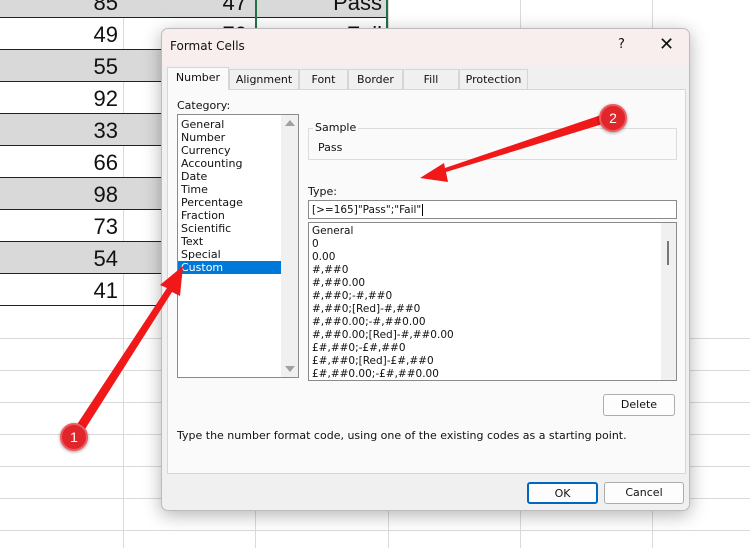  I want to click on tab-number: Number, so click(198, 78).